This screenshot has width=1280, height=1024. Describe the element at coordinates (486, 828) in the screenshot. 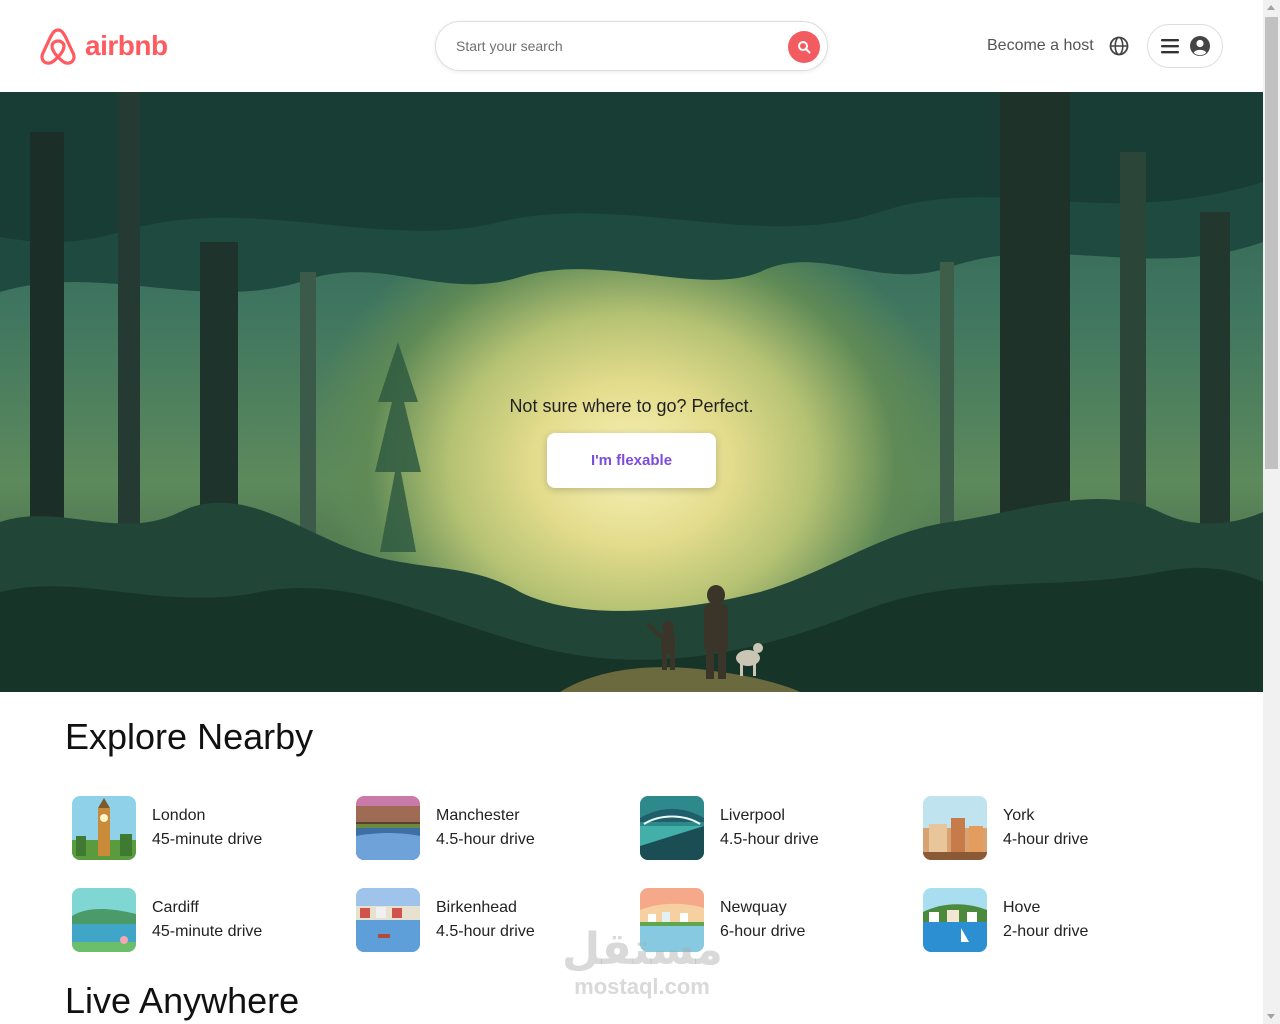

I see `list-item: Manchester 4.5-hour drive` at that location.